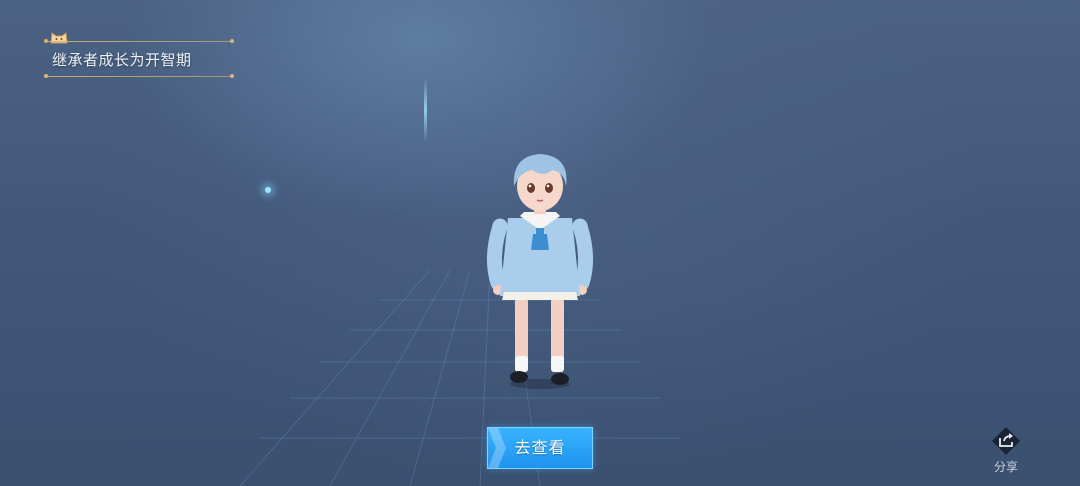 This screenshot has height=486, width=1080. I want to click on share-icon, so click(1006, 441).